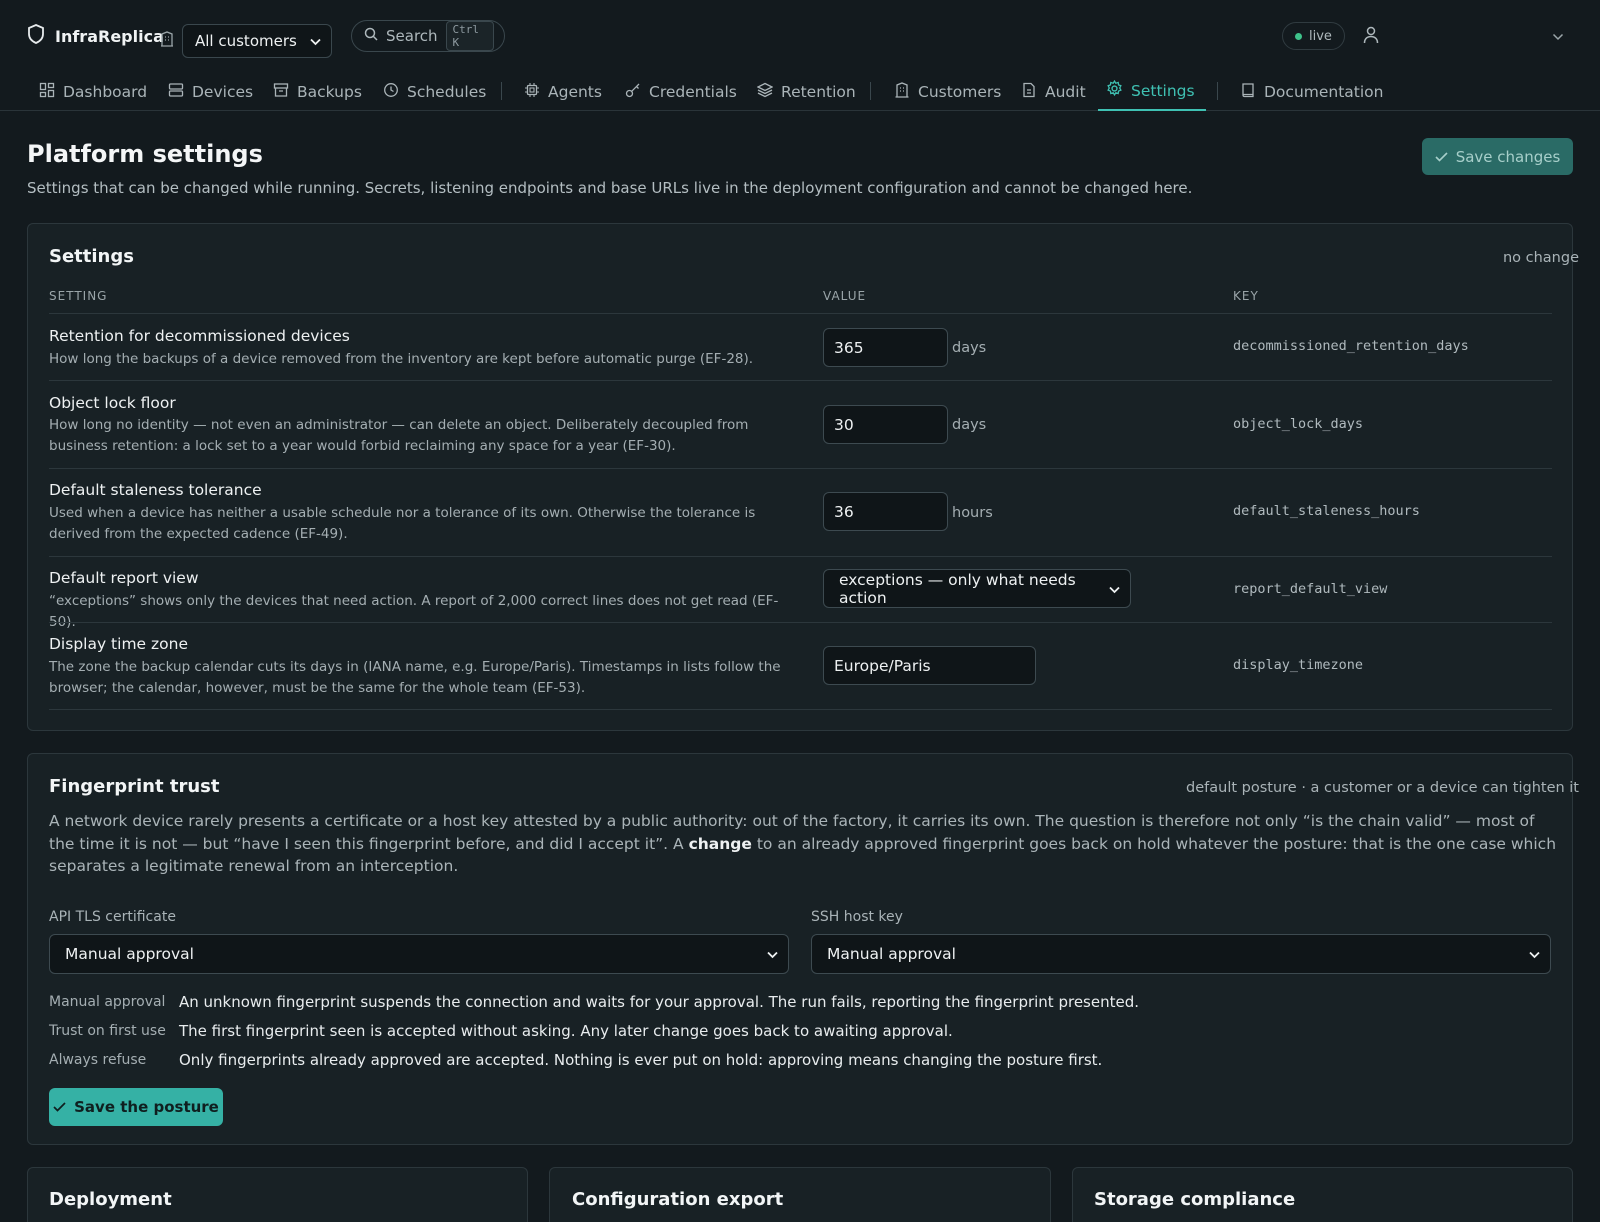 This screenshot has width=1600, height=1222. I want to click on status-badge: live, so click(1313, 36).